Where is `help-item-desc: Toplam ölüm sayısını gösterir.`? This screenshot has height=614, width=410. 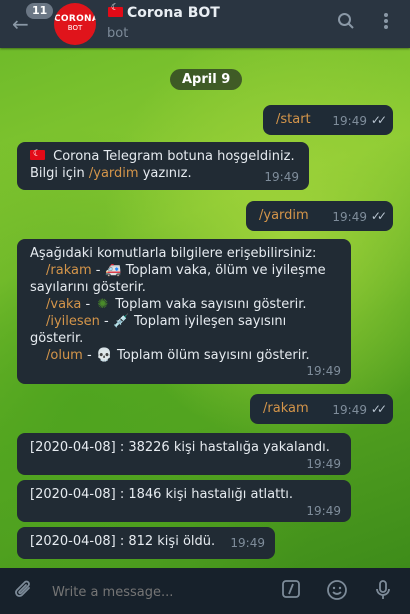 help-item-desc: Toplam ölüm sayısını gösterir. is located at coordinates (211, 355).